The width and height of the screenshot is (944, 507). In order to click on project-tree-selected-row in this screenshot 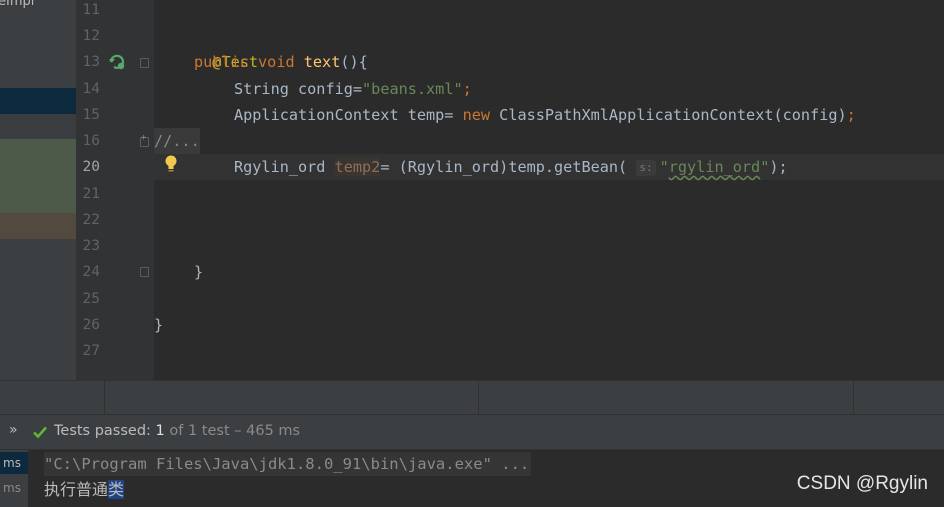, I will do `click(38, 101)`.